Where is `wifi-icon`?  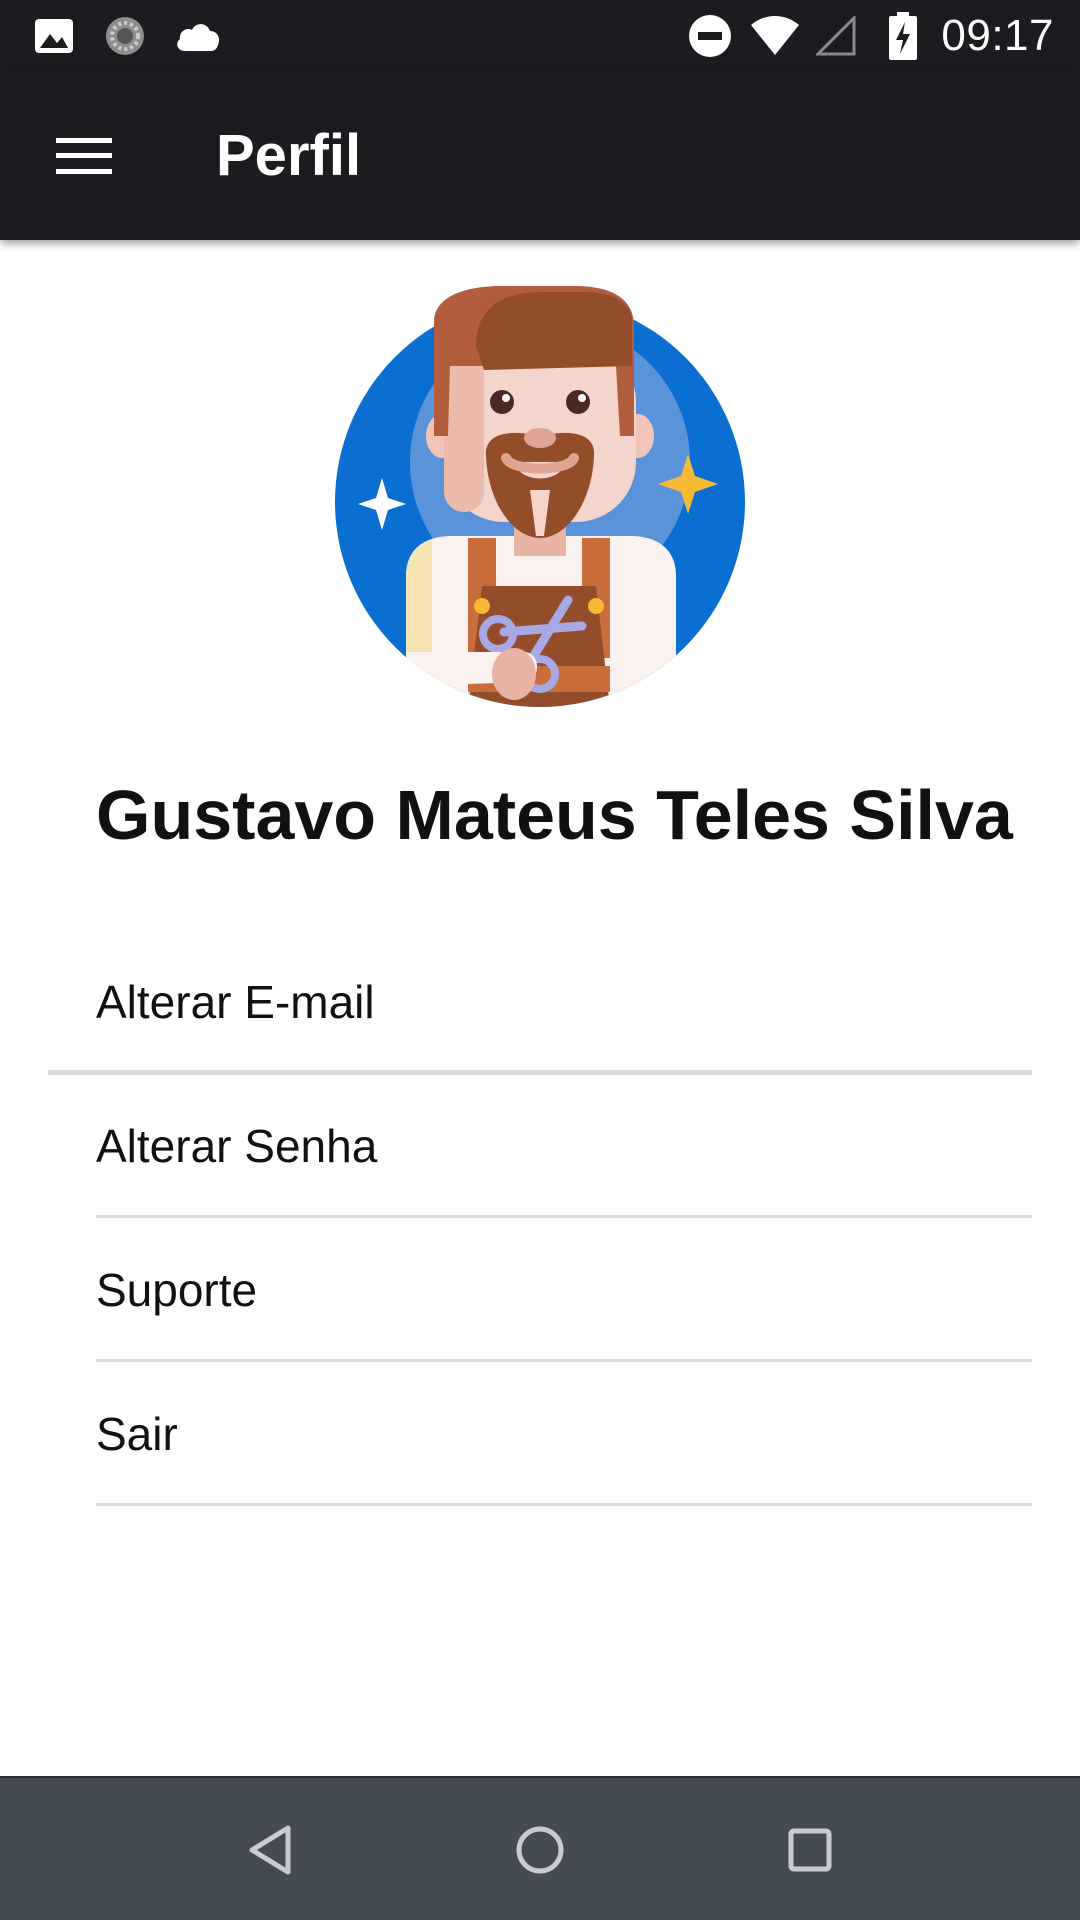
wifi-icon is located at coordinates (775, 36).